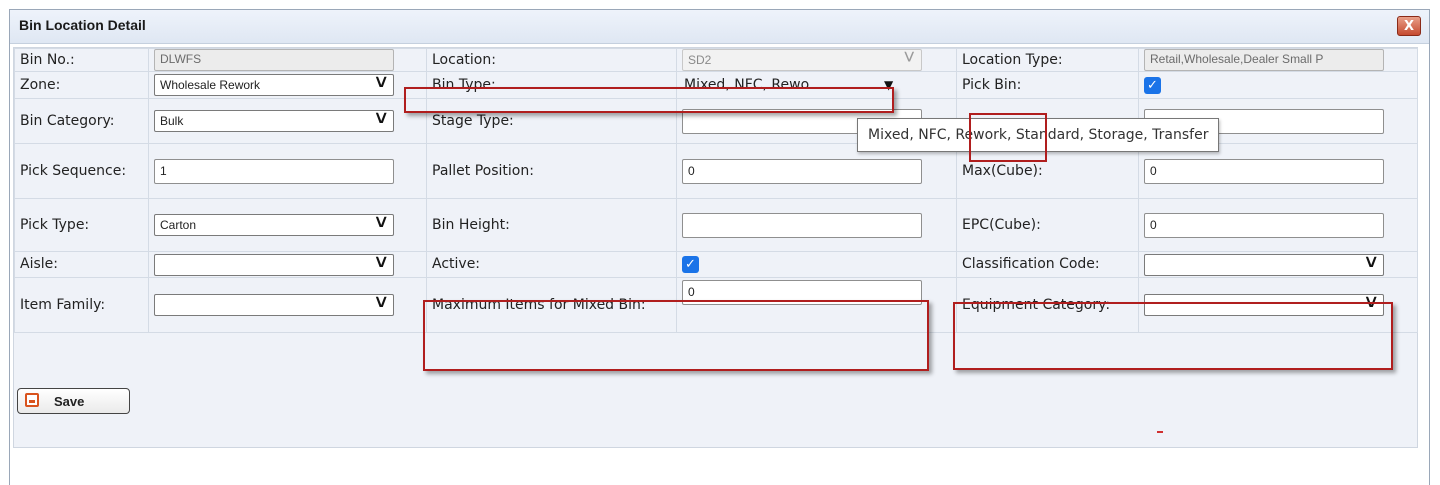 This screenshot has height=485, width=1440. I want to click on bin-category-label: Bin Category:, so click(81, 121).